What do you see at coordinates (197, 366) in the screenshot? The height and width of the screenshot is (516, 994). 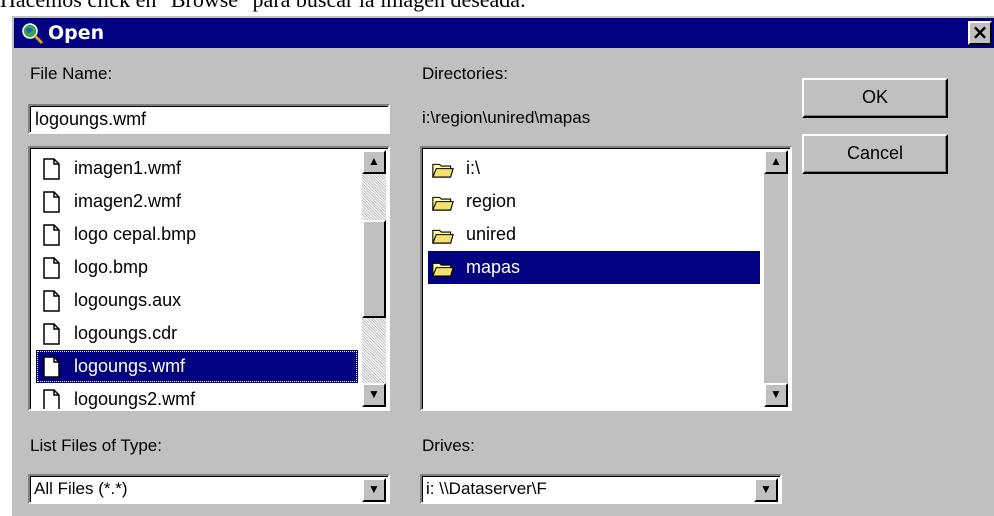 I see `file-list-item: logoungs.wmf` at bounding box center [197, 366].